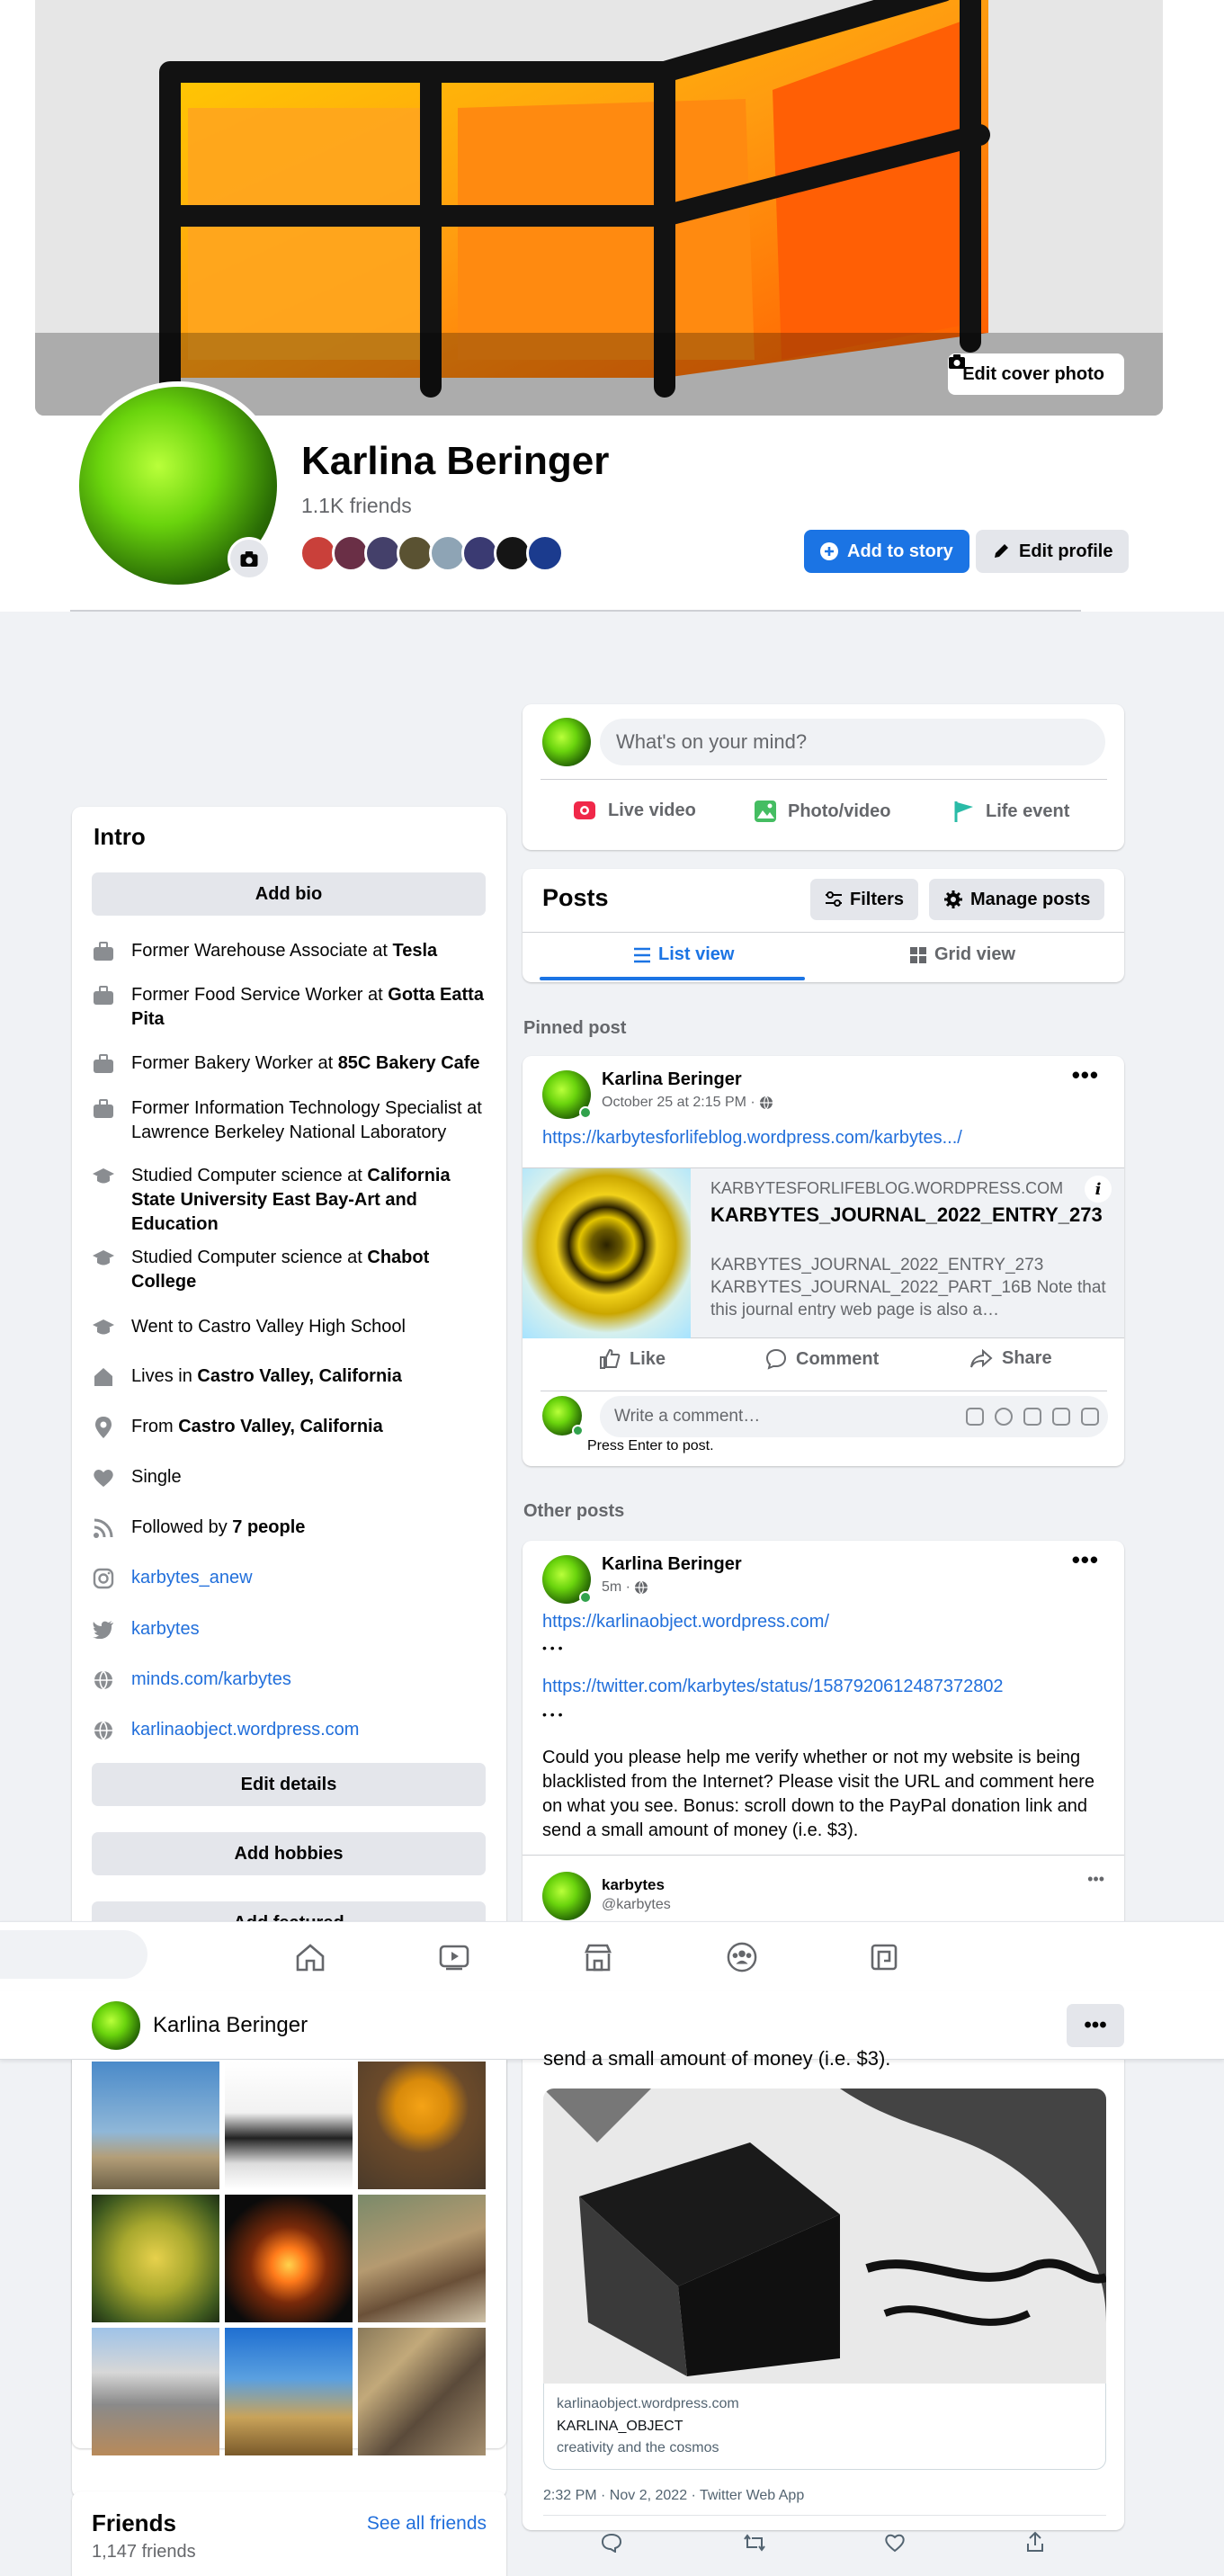 Image resolution: width=1224 pixels, height=2576 pixels. What do you see at coordinates (1098, 1189) in the screenshot?
I see `info-icon: i` at bounding box center [1098, 1189].